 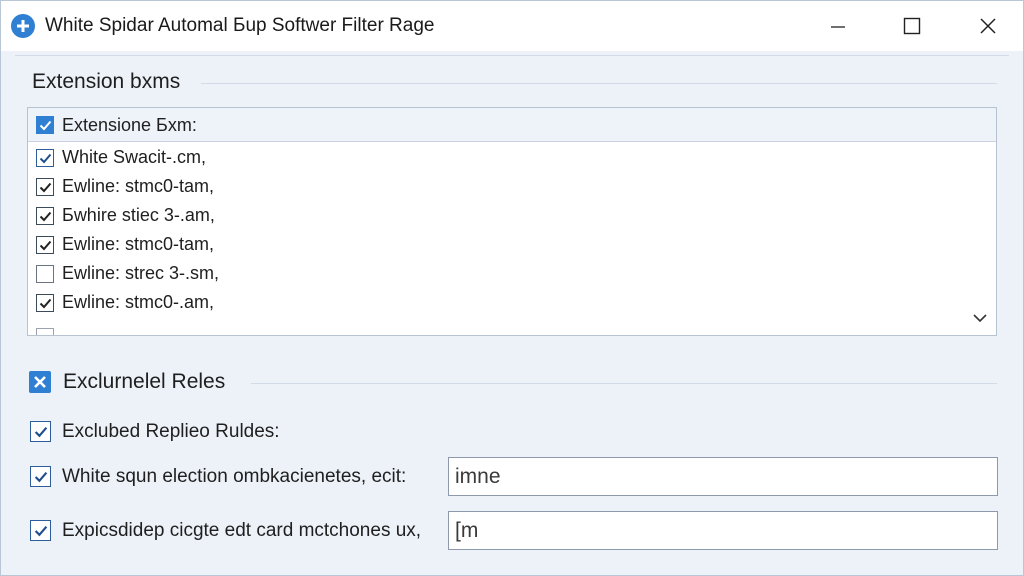 What do you see at coordinates (234, 476) in the screenshot?
I see `selection-label: White squn election ombkacienetes, ecit:` at bounding box center [234, 476].